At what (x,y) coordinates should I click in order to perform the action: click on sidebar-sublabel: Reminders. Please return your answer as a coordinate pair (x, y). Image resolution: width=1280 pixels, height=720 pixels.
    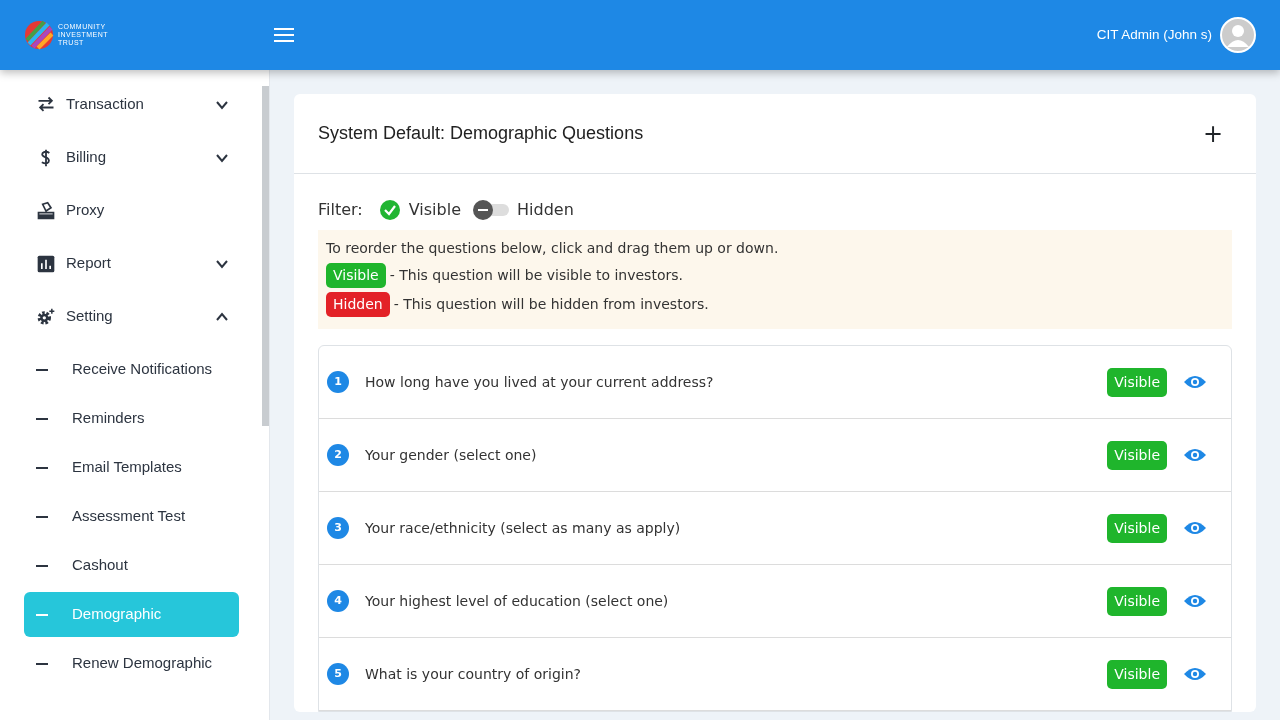
    Looking at the image, I should click on (108, 418).